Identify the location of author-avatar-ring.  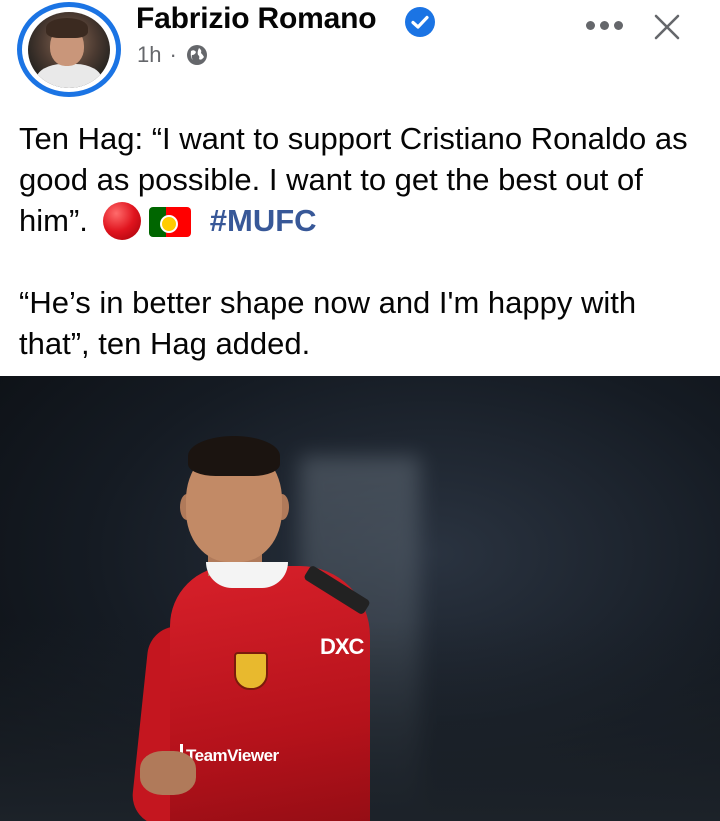
(69, 49).